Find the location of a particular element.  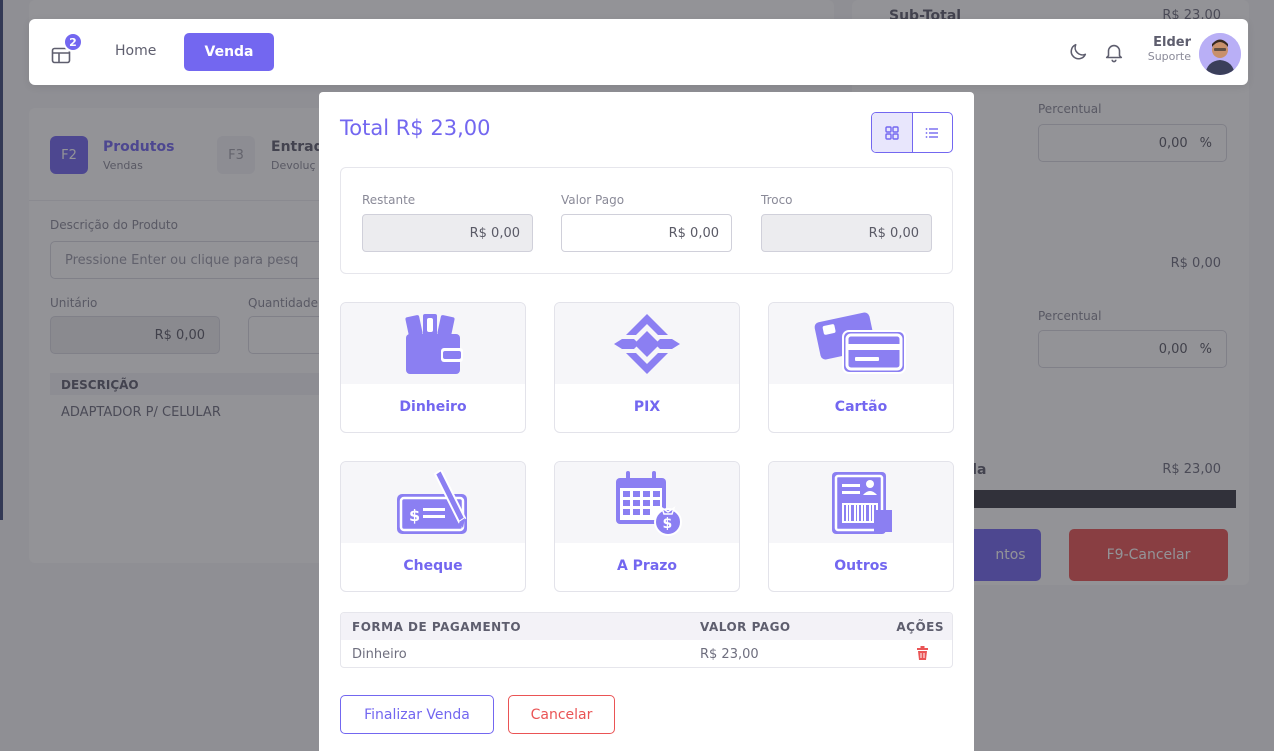

troco-label: Troco is located at coordinates (777, 200).